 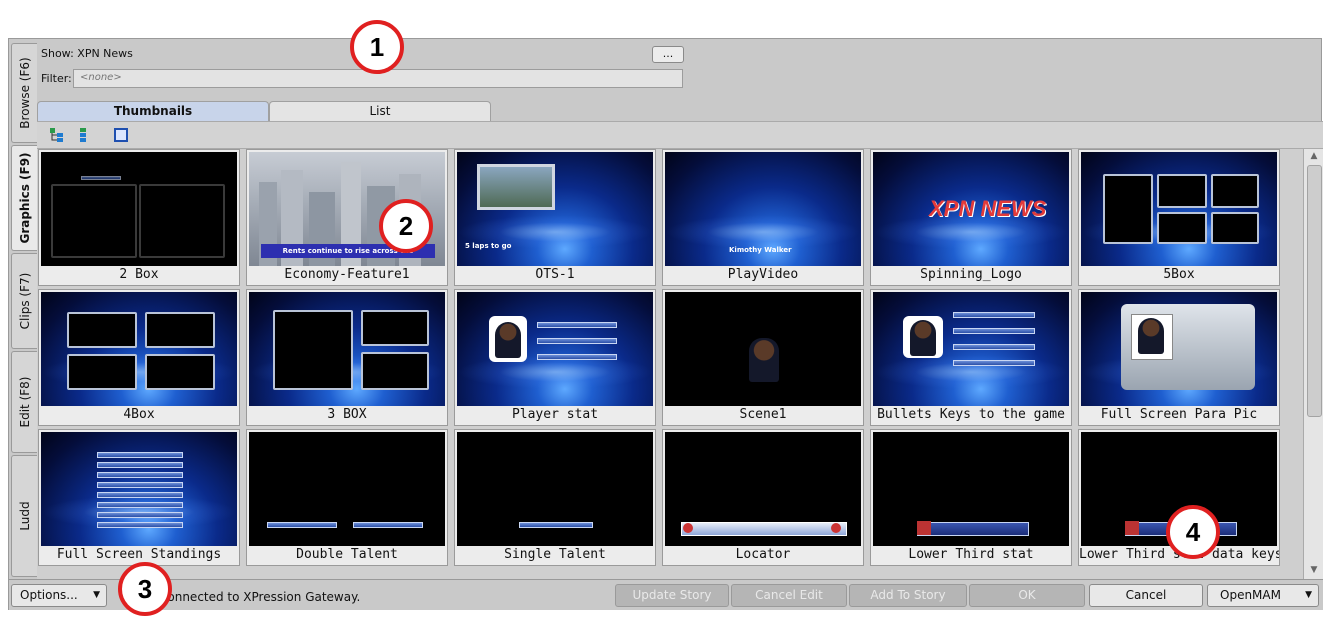 What do you see at coordinates (672, 595) in the screenshot?
I see `update-story-button: Update Story` at bounding box center [672, 595].